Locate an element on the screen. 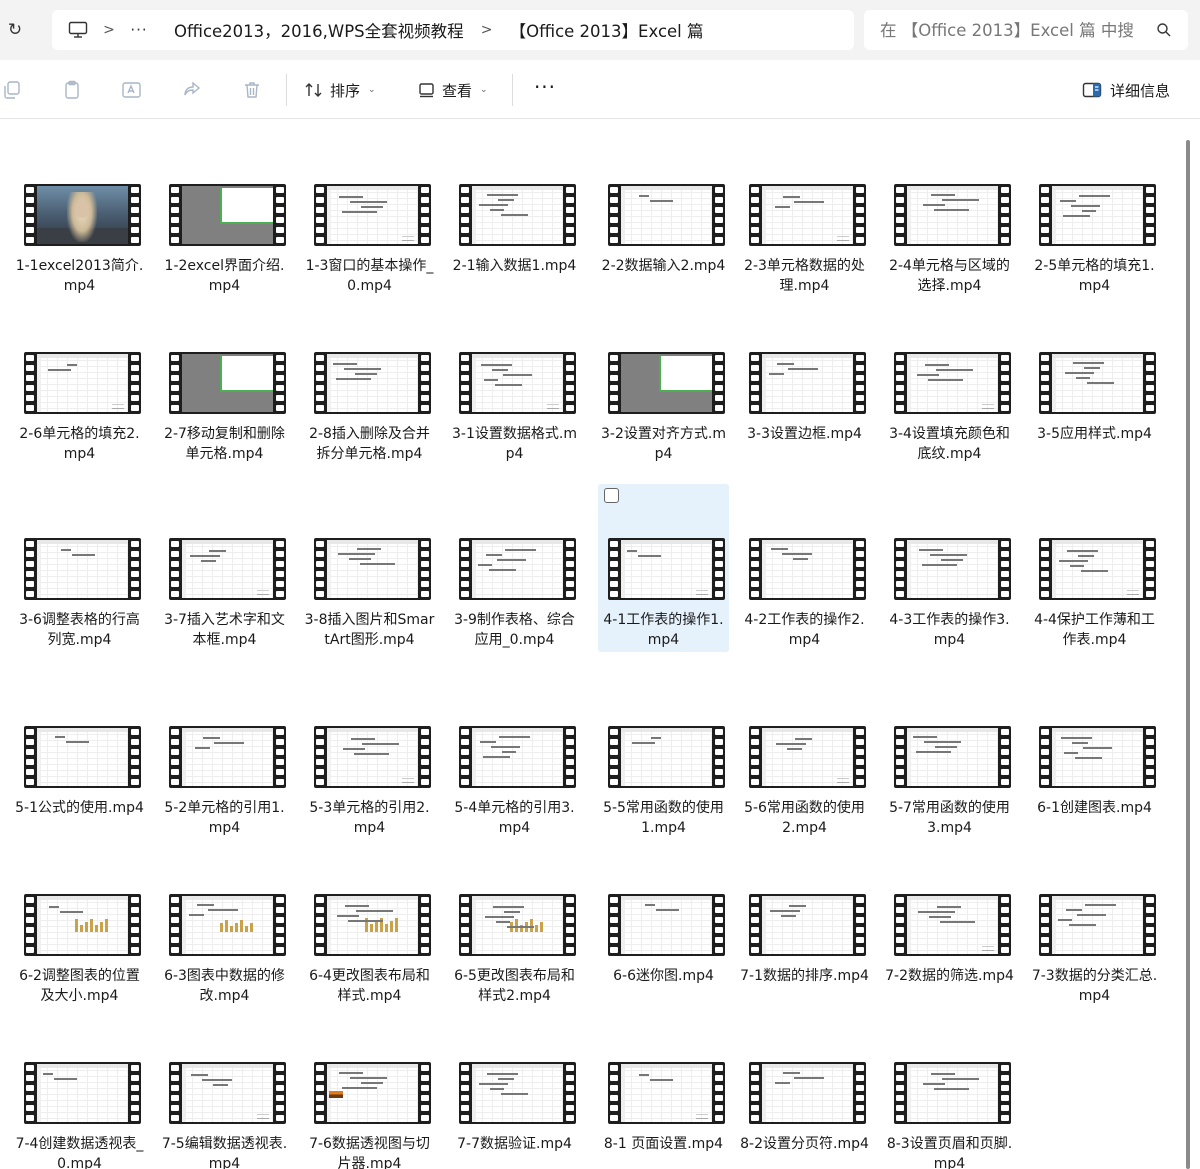 The width and height of the screenshot is (1200, 1169). file-name: 2-7移动复制和删除单元格.mp4 is located at coordinates (224, 444).